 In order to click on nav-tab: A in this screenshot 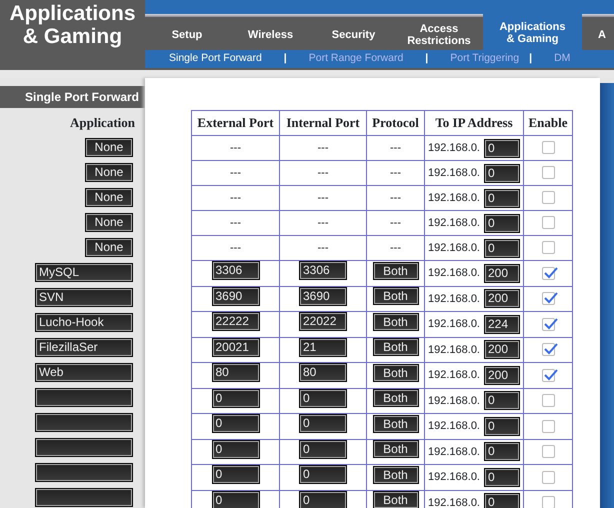, I will do `click(598, 33)`.